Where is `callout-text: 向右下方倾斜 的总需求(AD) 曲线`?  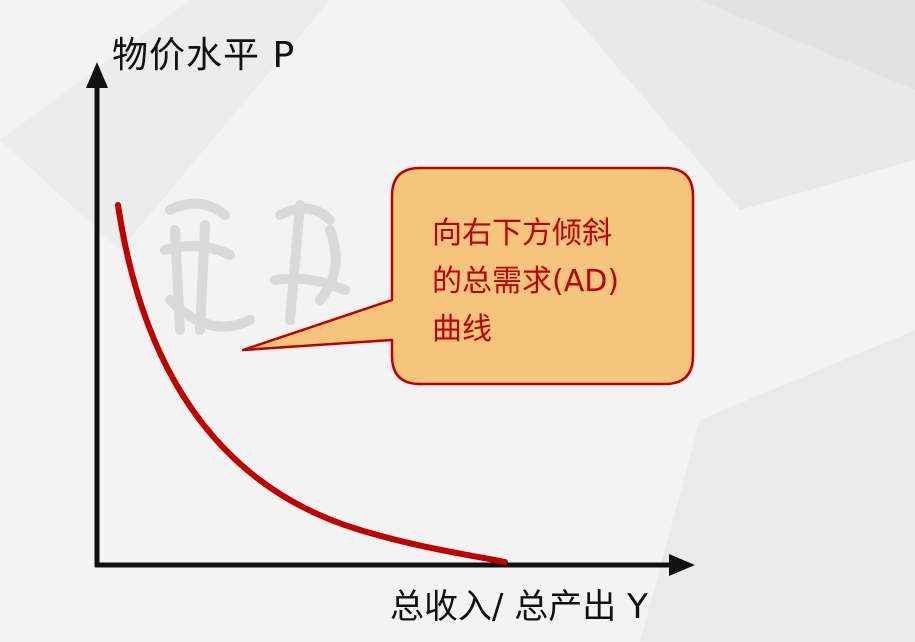
callout-text: 向右下方倾斜 的总需求(AD) 曲线 is located at coordinates (550, 282).